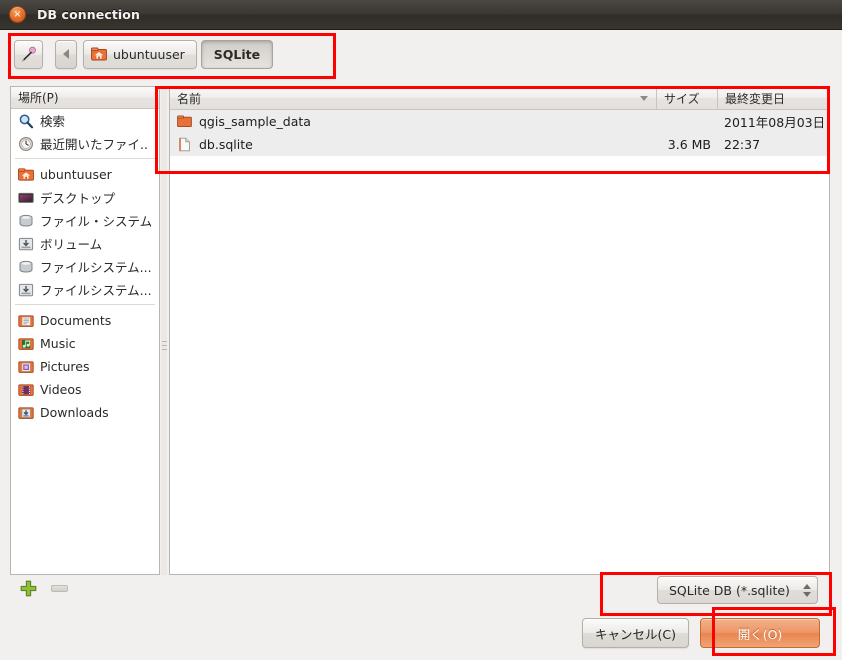 The image size is (842, 660). I want to click on column-header-modified: 最終変更日, so click(773, 98).